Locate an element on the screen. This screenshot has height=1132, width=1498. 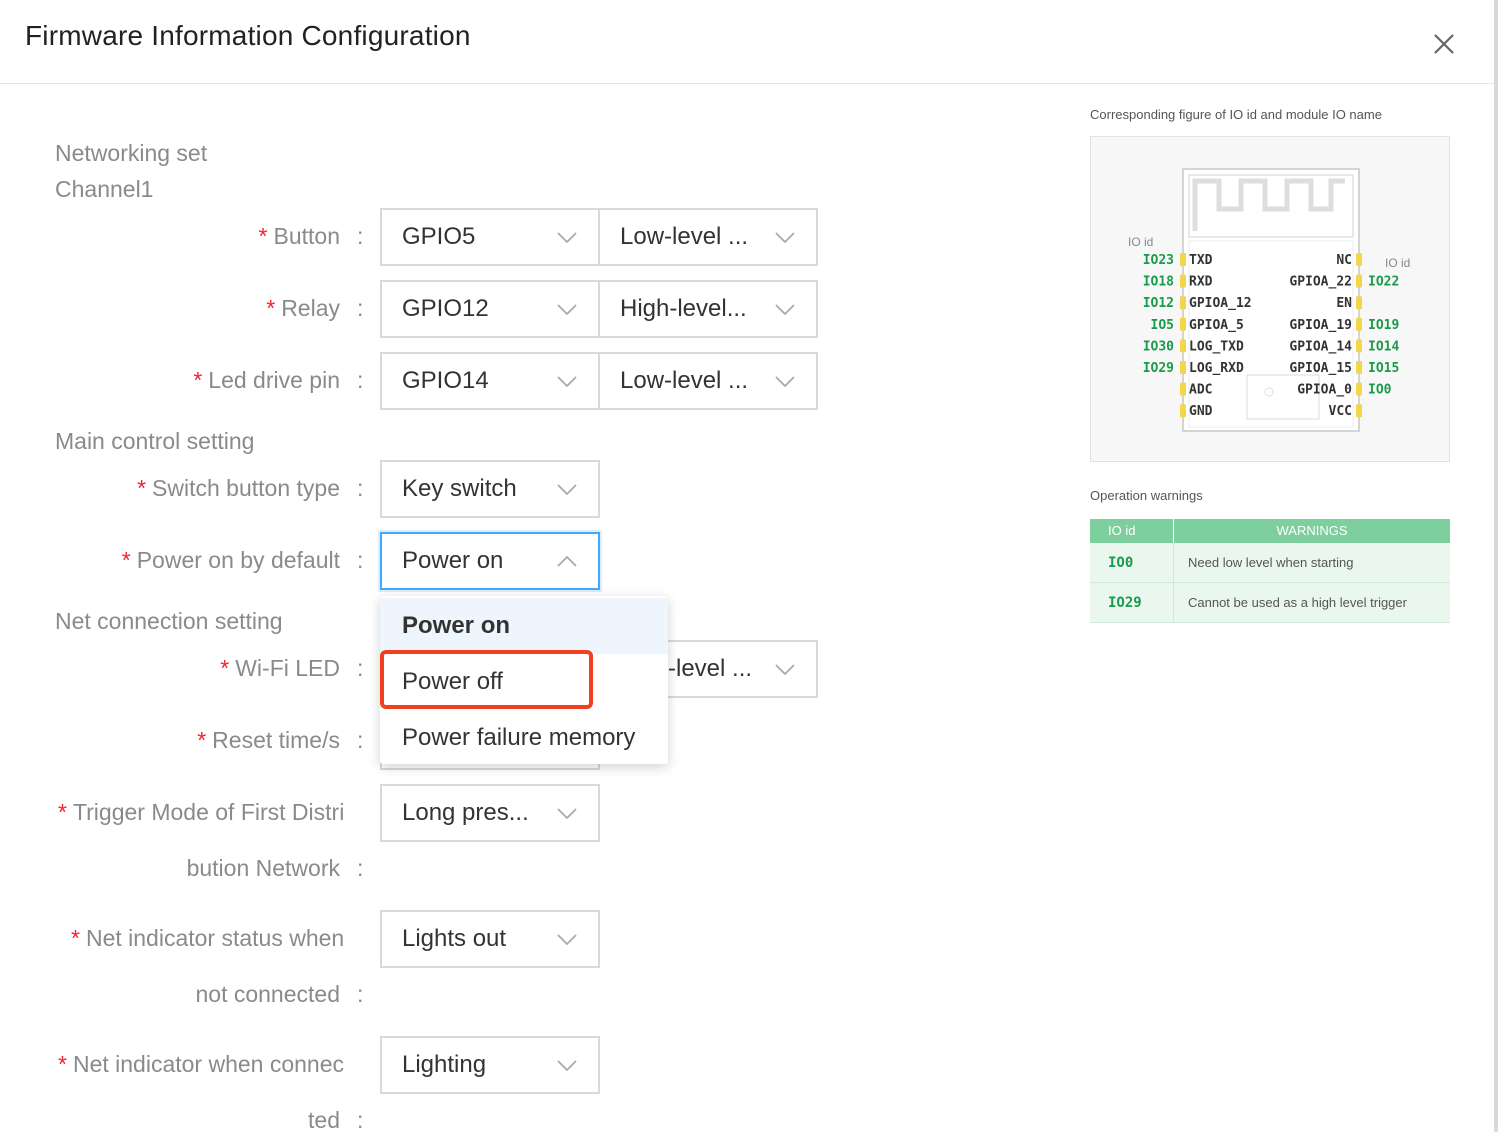
net-indicator-nc-select: Lights out is located at coordinates (490, 939).